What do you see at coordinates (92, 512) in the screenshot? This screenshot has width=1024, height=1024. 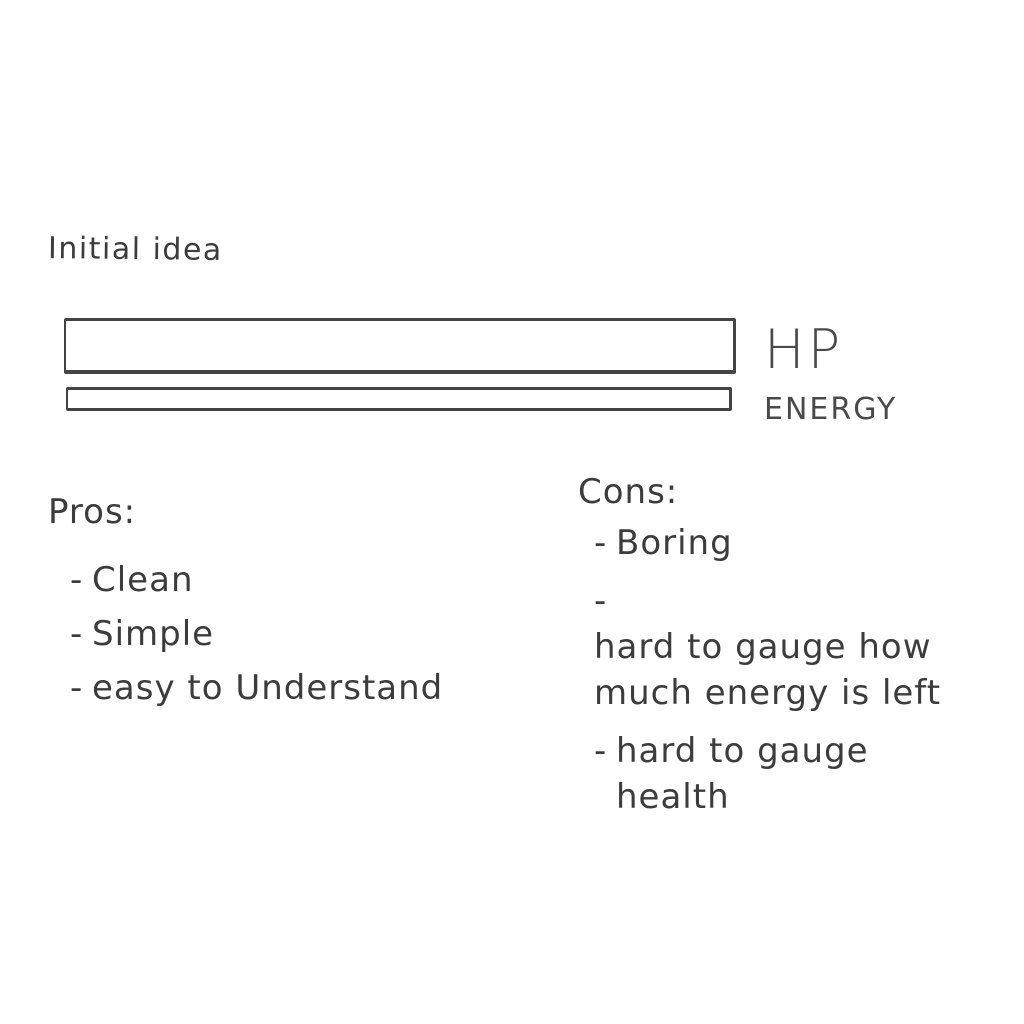 I see `pros-heading: Pros:` at bounding box center [92, 512].